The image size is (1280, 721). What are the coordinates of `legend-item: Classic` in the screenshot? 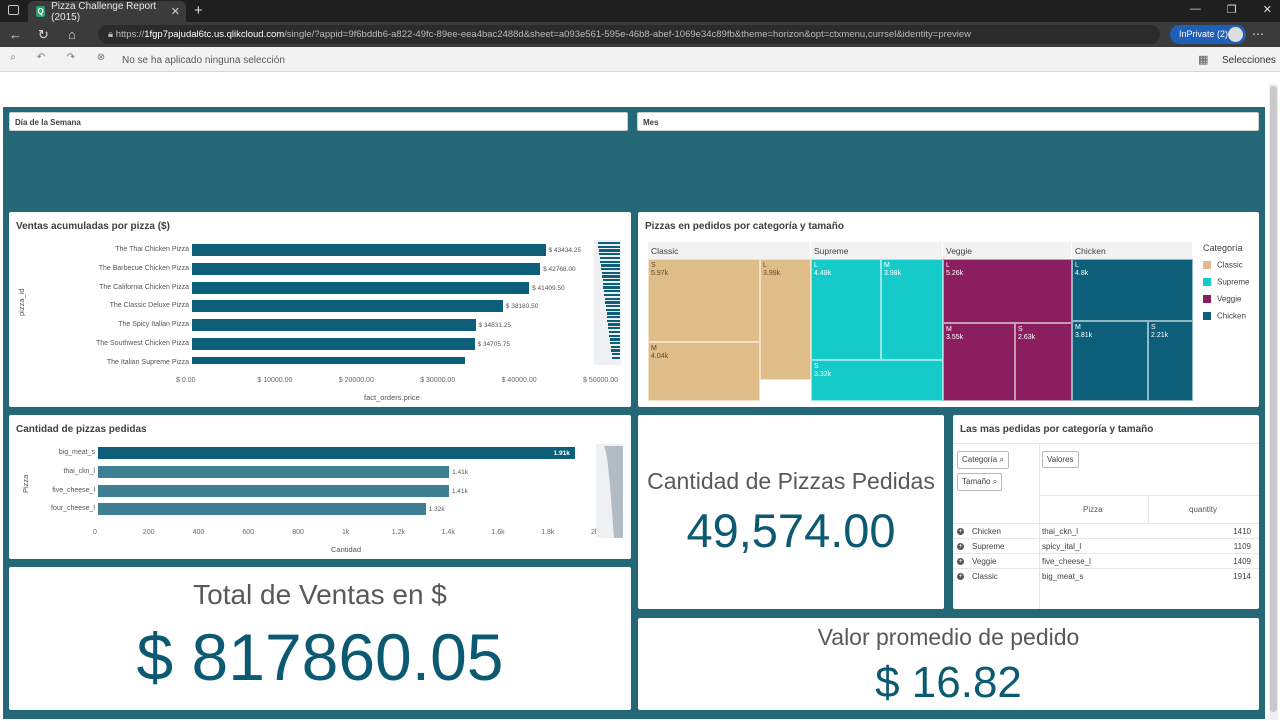 It's located at (1223, 264).